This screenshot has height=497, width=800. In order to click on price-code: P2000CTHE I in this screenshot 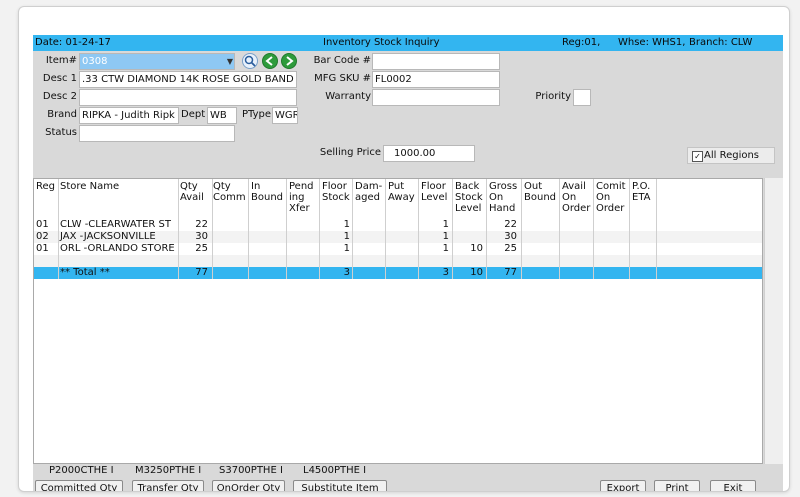, I will do `click(81, 470)`.